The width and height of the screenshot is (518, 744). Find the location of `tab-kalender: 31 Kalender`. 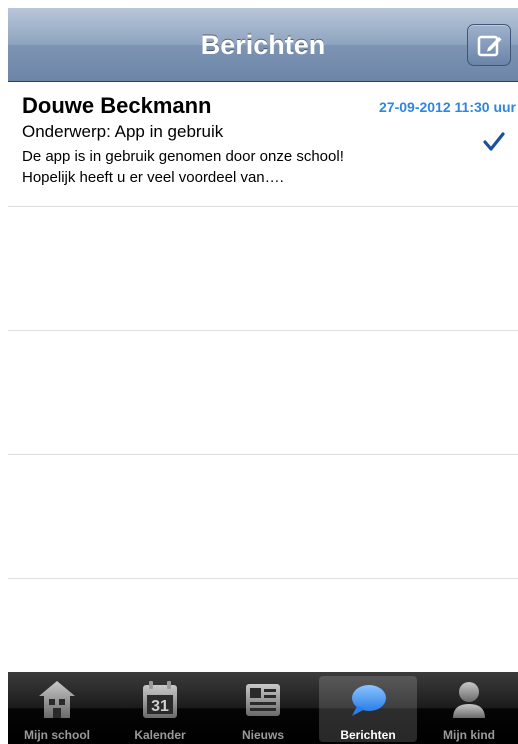

tab-kalender: 31 Kalender is located at coordinates (160, 708).